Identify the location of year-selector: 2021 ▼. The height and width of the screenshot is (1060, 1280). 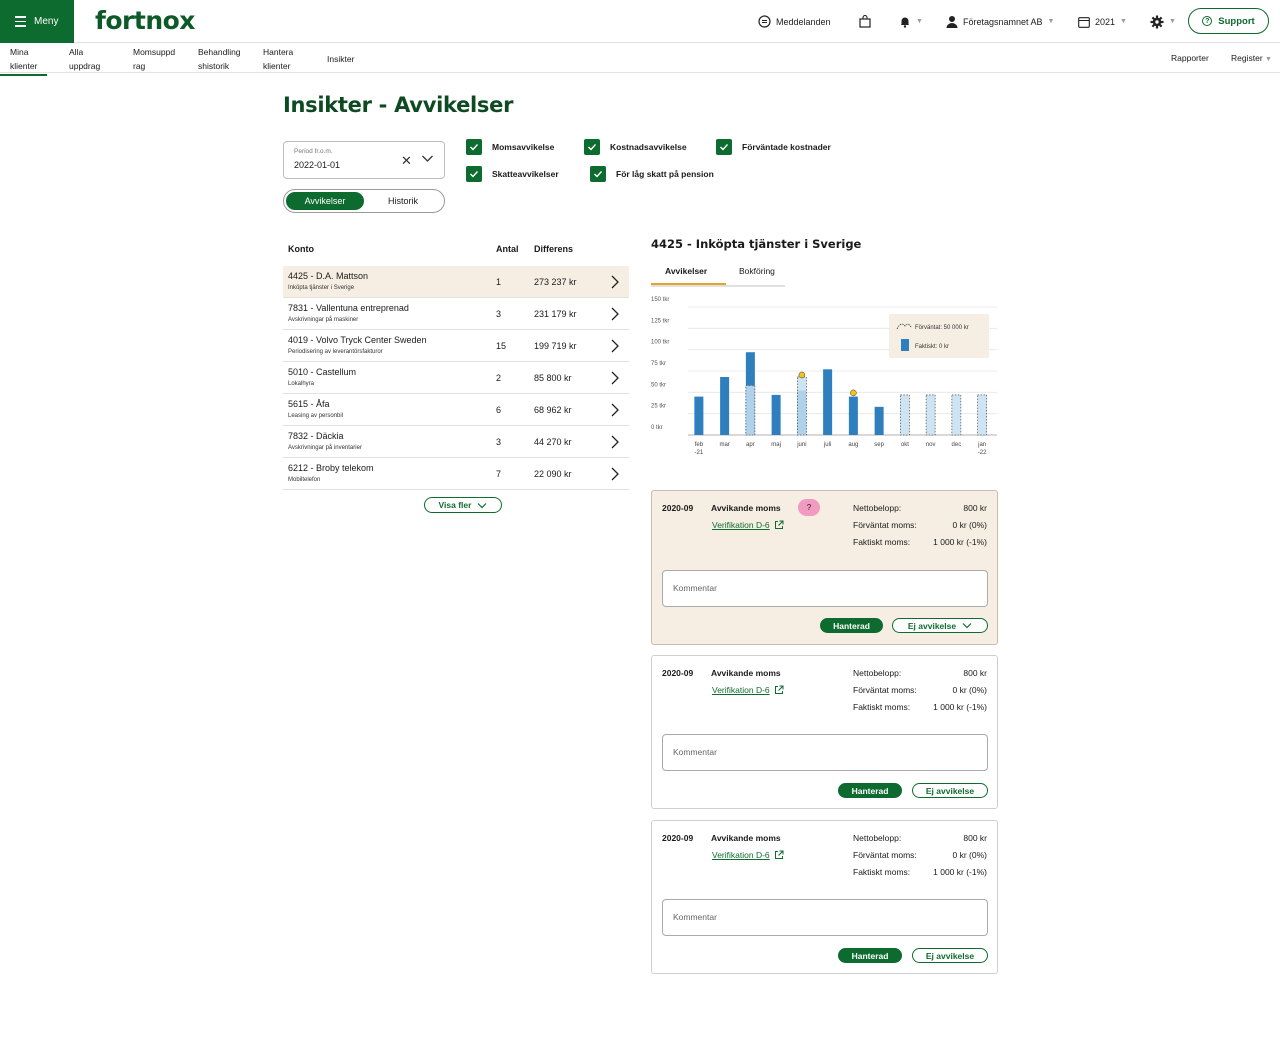
(1102, 21).